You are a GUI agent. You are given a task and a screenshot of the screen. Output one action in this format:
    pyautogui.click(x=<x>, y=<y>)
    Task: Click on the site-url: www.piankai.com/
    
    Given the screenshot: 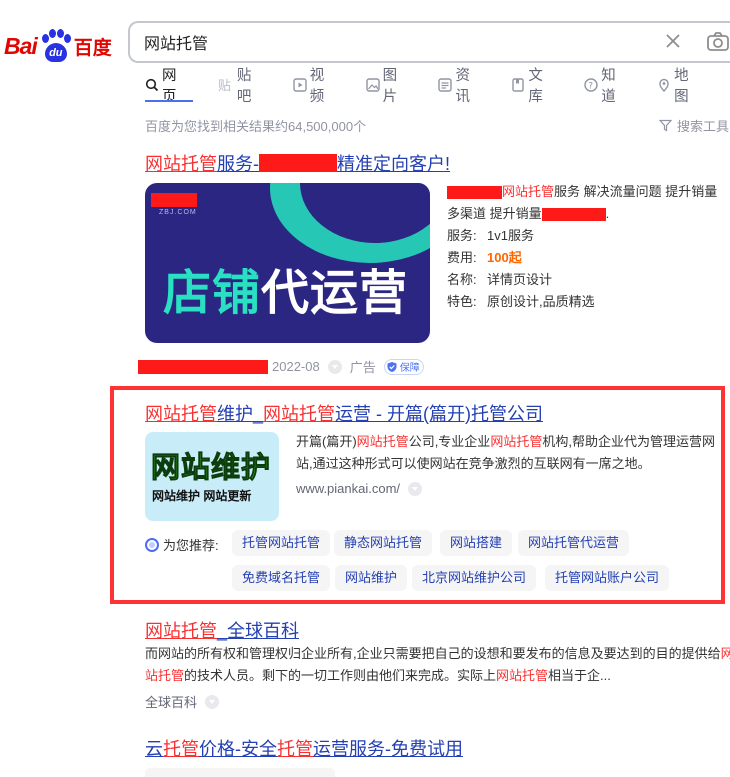 What is the action you would take?
    pyautogui.click(x=348, y=488)
    